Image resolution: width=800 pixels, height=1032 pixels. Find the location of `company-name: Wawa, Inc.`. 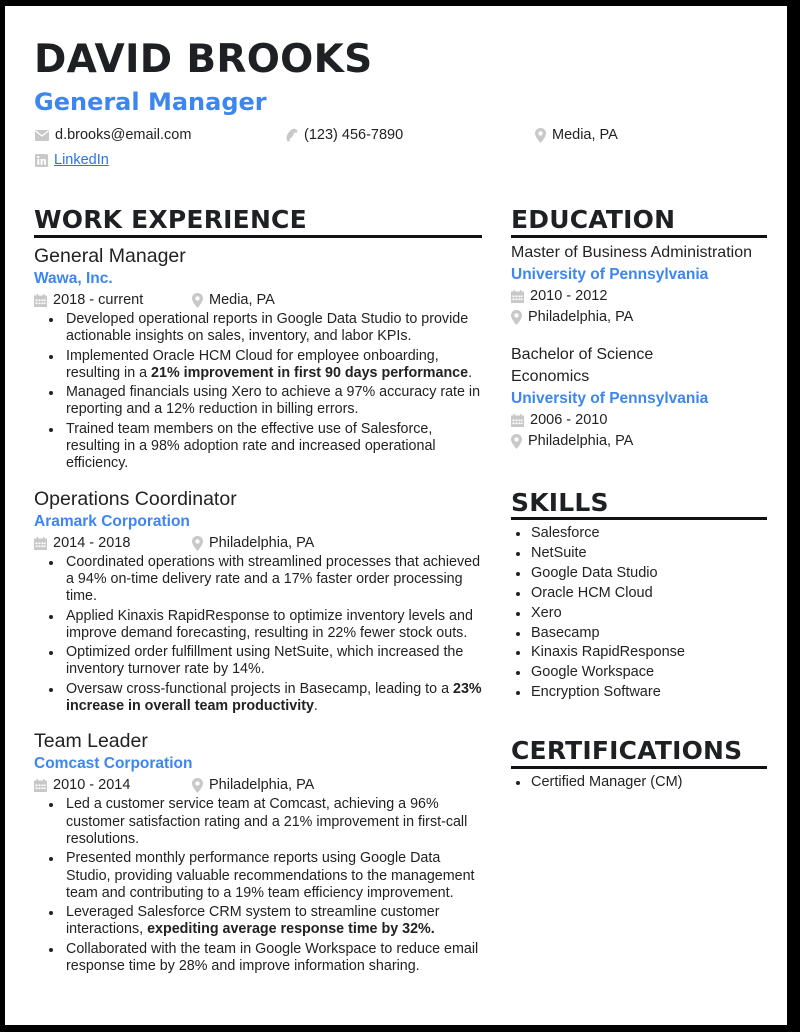

company-name: Wawa, Inc. is located at coordinates (73, 278).